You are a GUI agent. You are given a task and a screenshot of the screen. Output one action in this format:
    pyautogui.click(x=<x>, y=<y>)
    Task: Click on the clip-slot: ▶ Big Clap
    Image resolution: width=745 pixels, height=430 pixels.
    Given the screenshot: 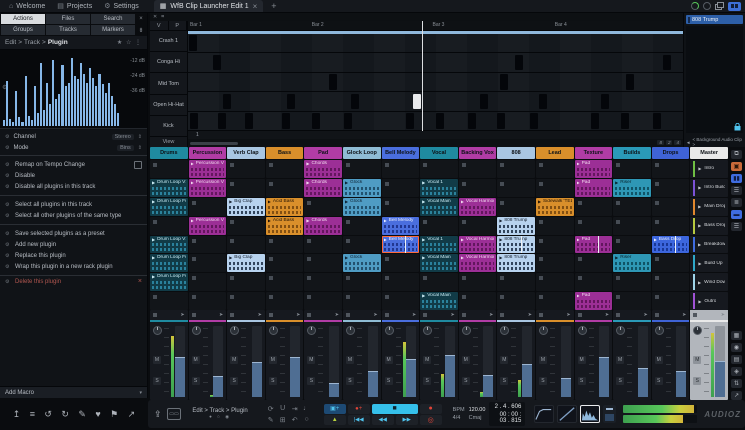 What is the action you would take?
    pyautogui.click(x=246, y=206)
    